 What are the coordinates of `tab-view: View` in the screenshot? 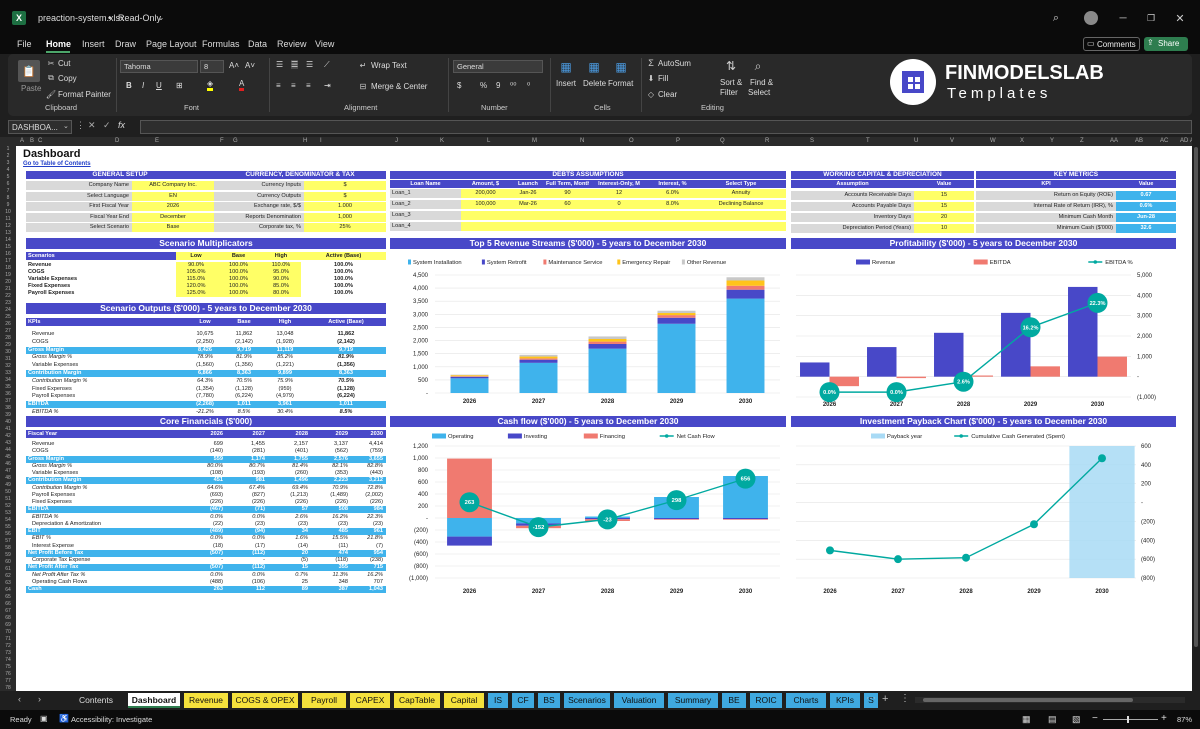 It's located at (324, 44).